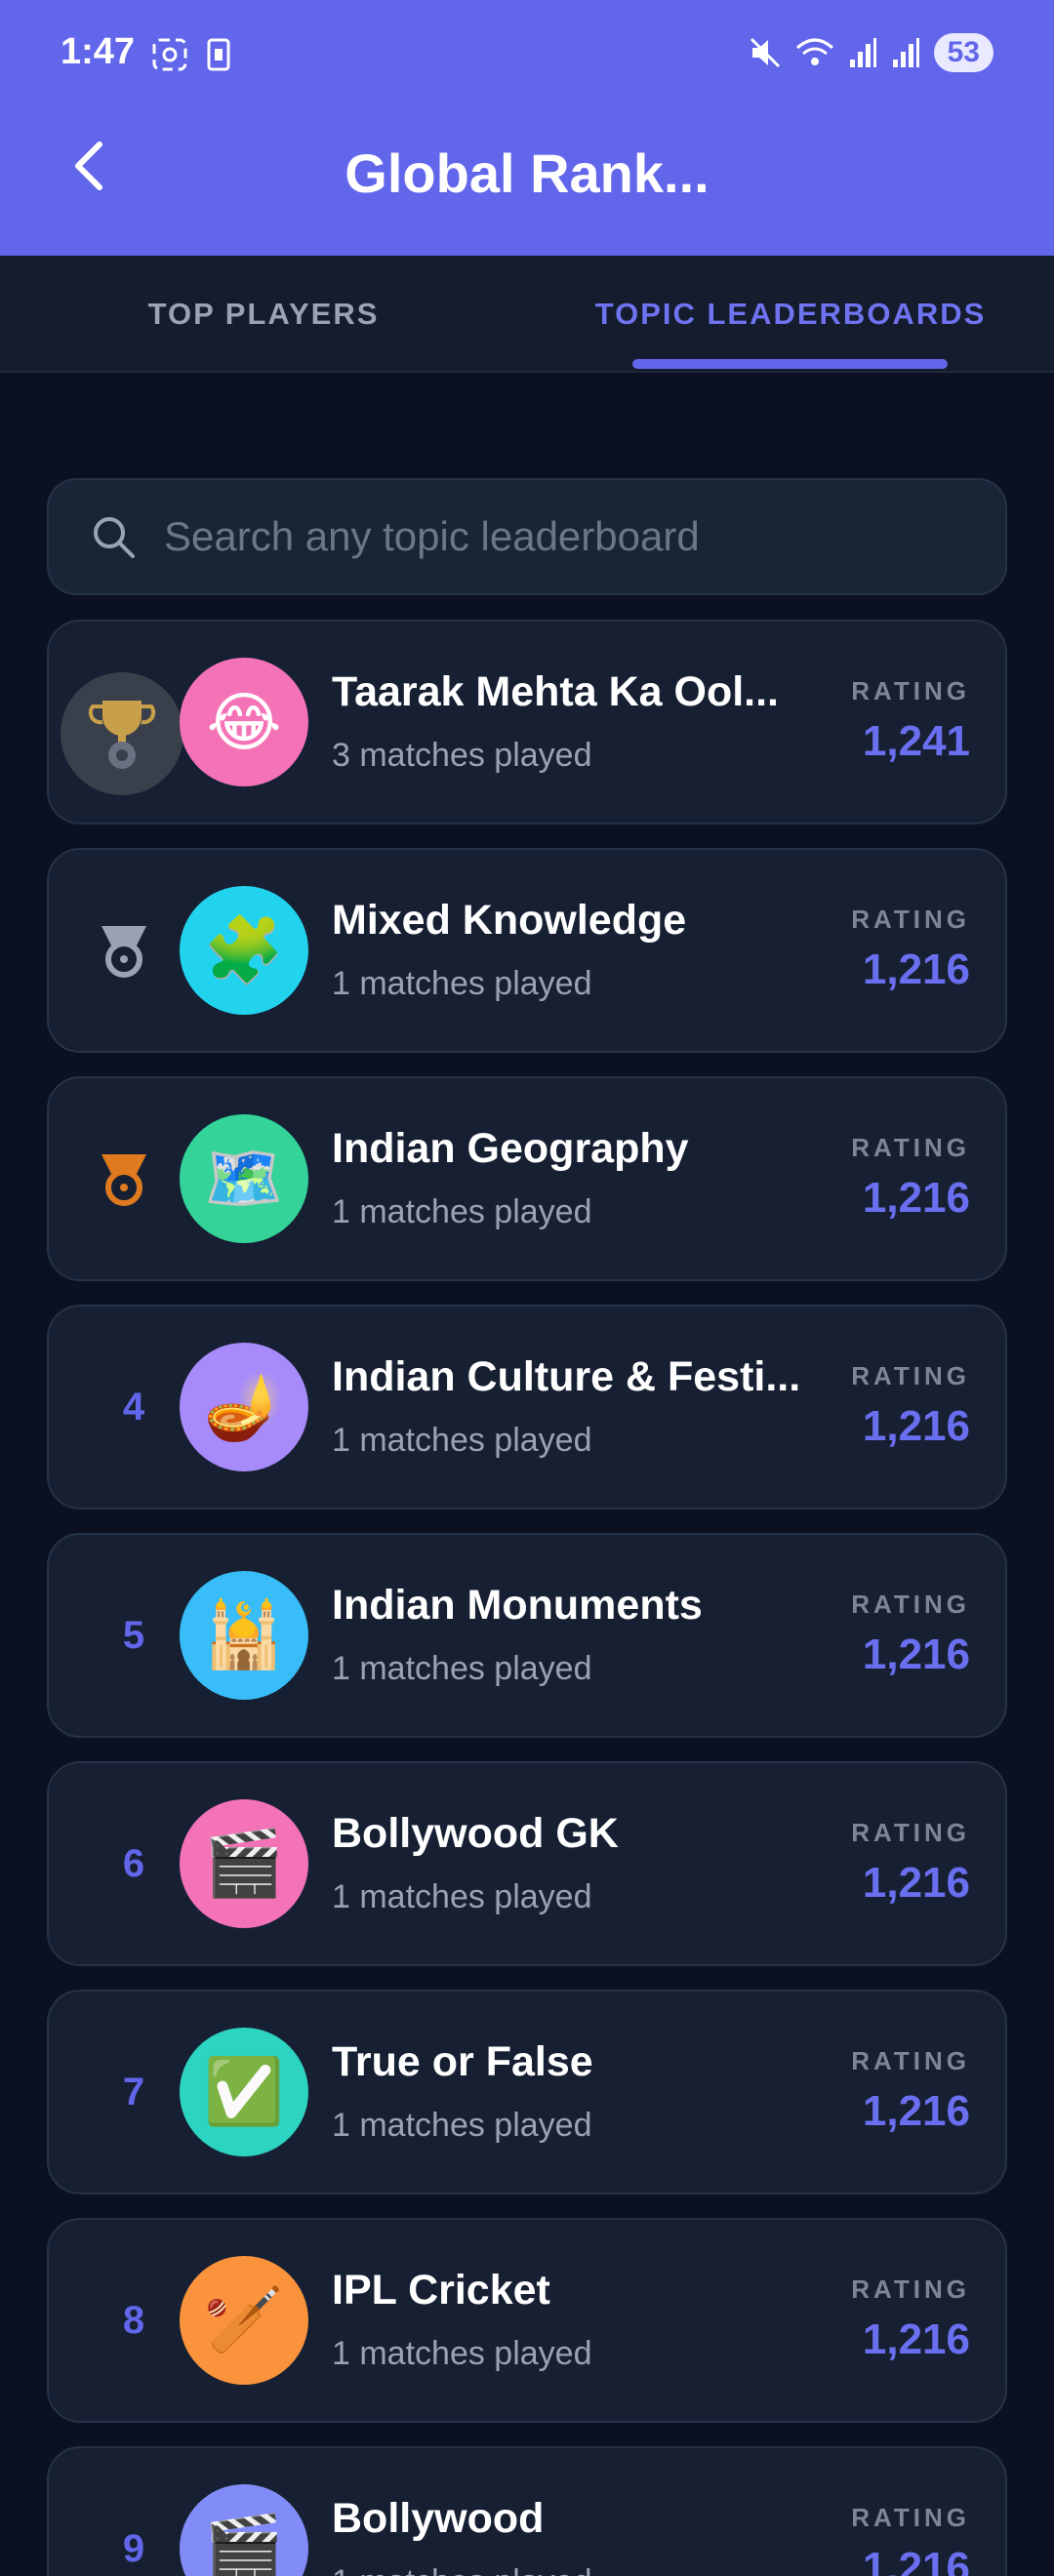 Image resolution: width=1054 pixels, height=2576 pixels. Describe the element at coordinates (862, 52) in the screenshot. I see `signal-icon` at that location.